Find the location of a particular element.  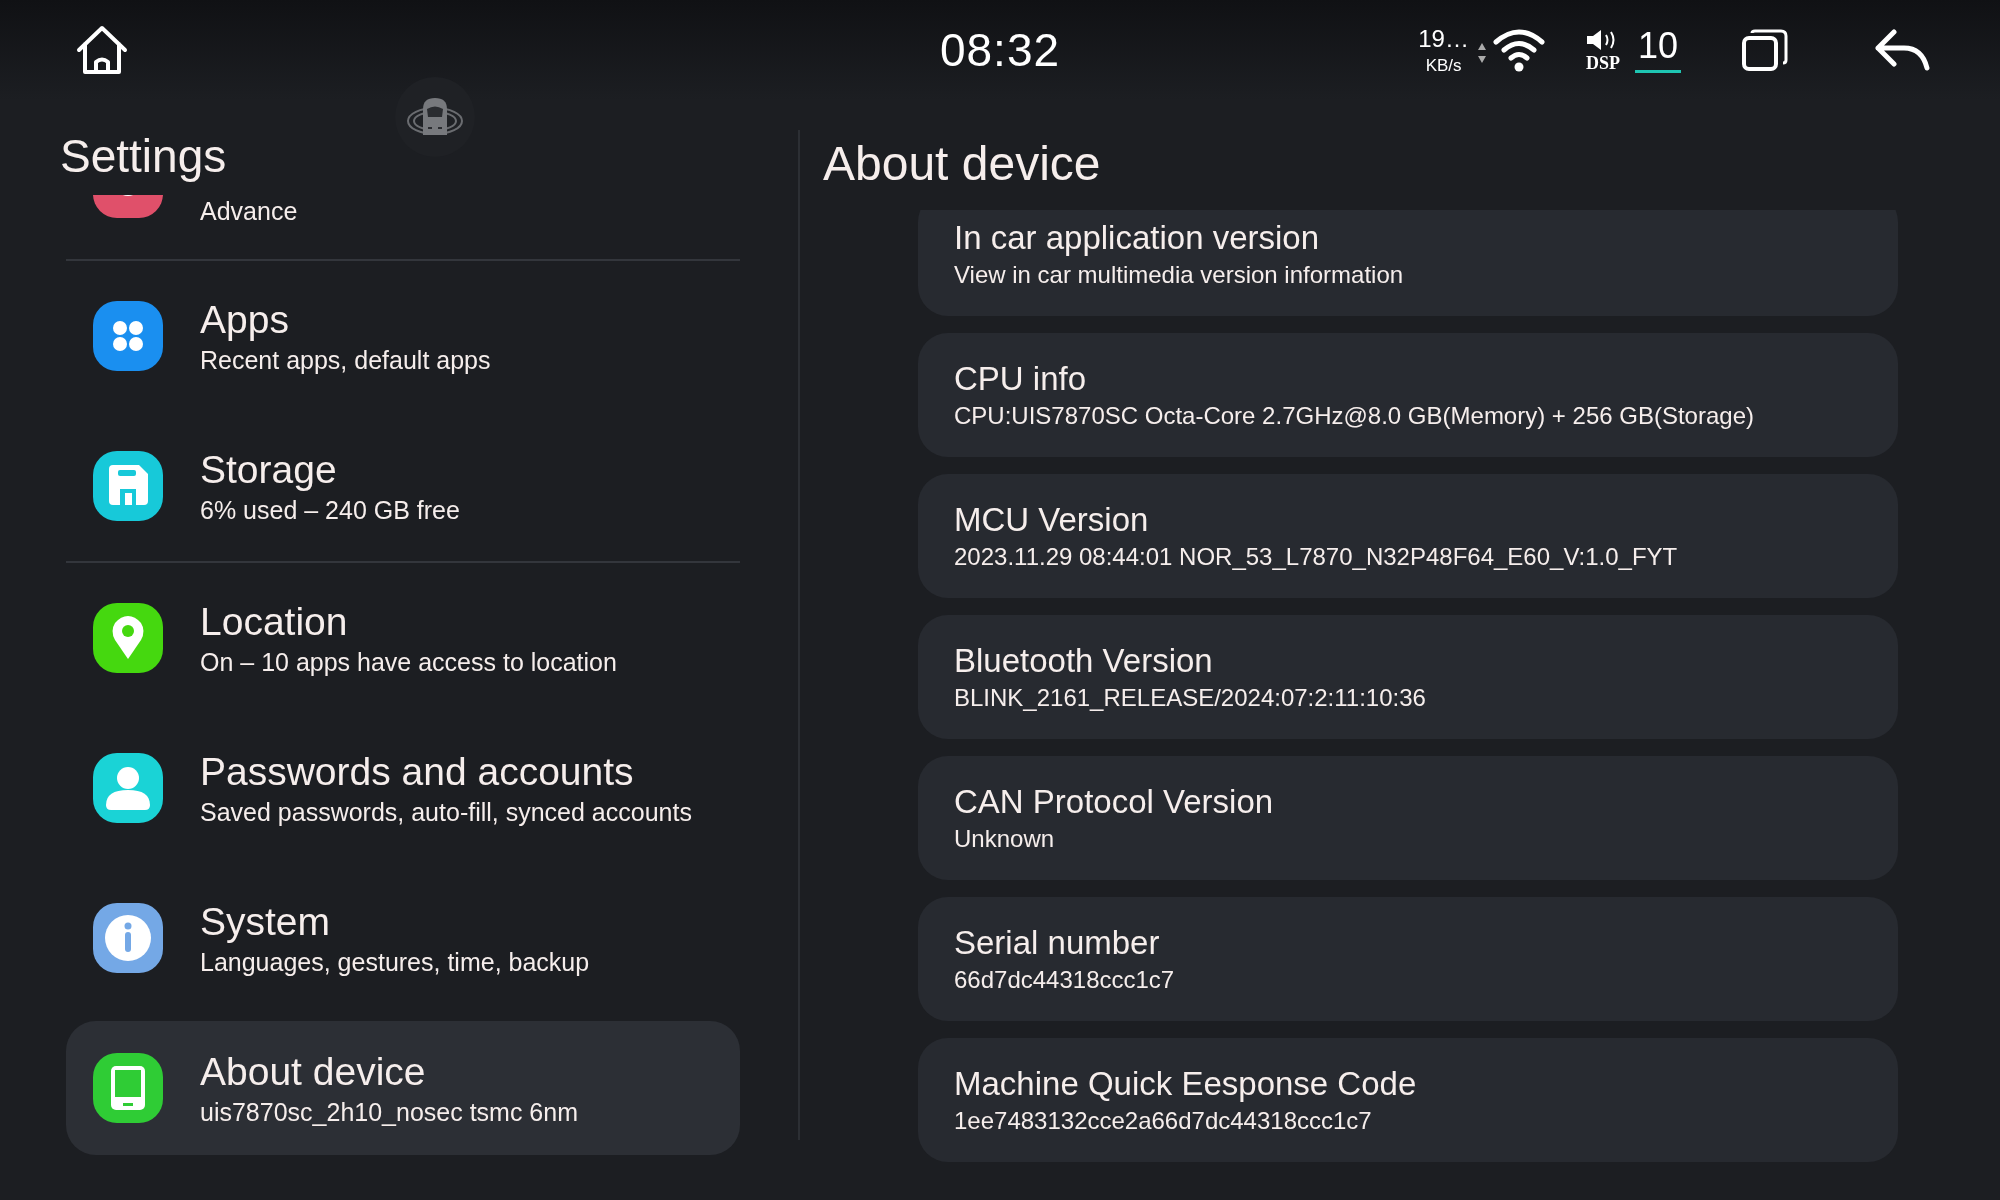

info-title: MCU Version is located at coordinates (1052, 520).